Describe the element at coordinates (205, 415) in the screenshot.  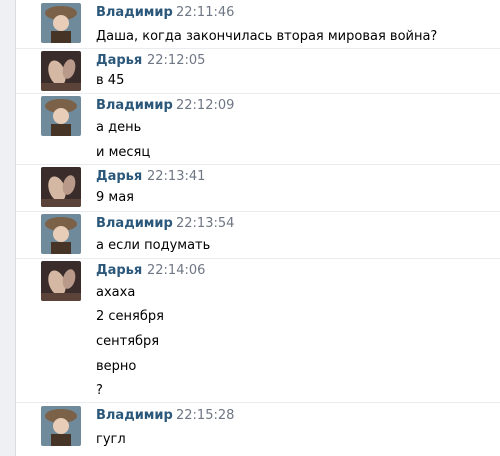
I see `message-time: 22:15:28` at that location.